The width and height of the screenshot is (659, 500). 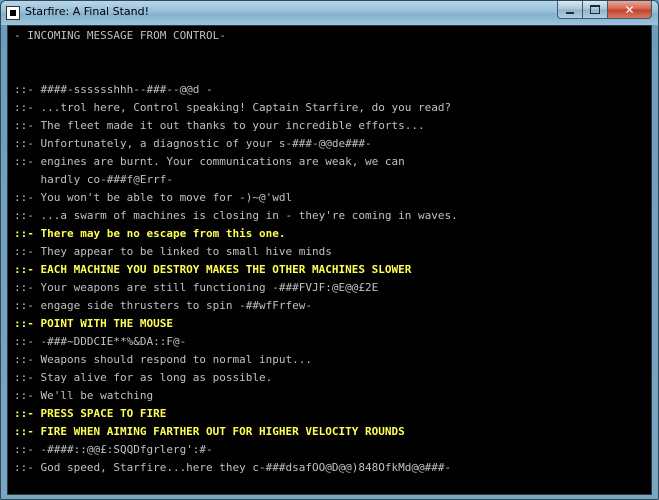 What do you see at coordinates (113, 89) in the screenshot?
I see `message-line: ::- ####-sssssshhh--###--@@d -` at bounding box center [113, 89].